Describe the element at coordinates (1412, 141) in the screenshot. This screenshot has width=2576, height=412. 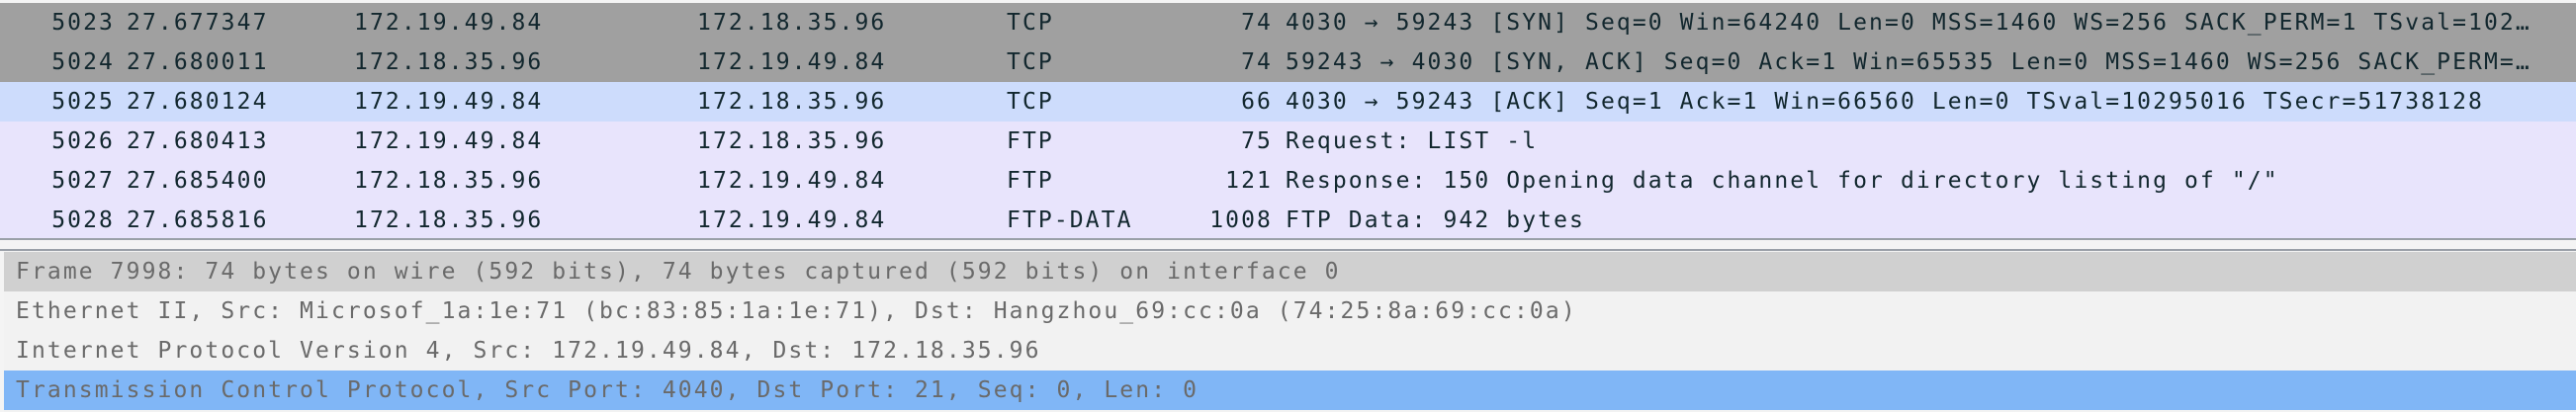
I see `packet-info-cell: Request: LIST -l` at that location.